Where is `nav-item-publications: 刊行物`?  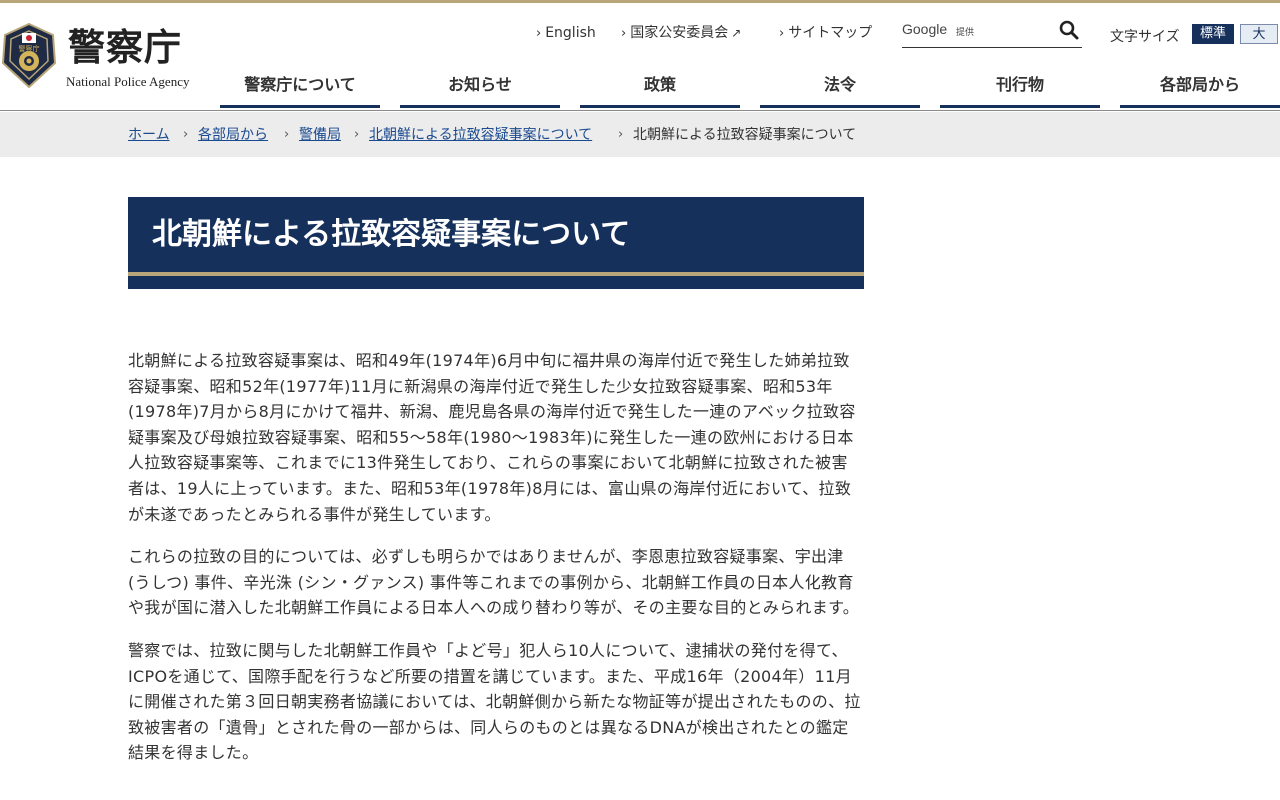
nav-item-publications: 刊行物 is located at coordinates (1020, 85).